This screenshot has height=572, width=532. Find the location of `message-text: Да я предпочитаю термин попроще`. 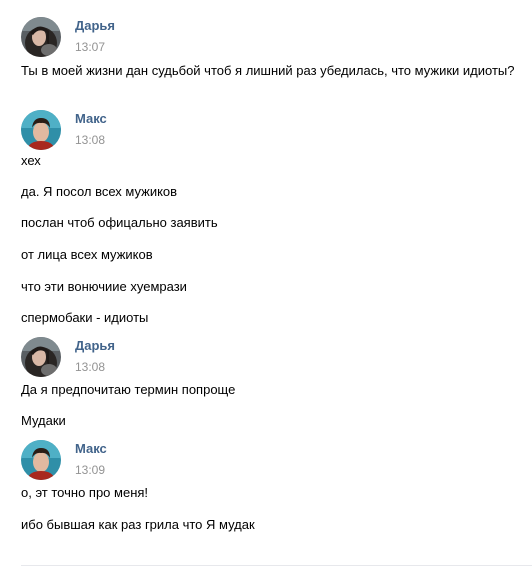

message-text: Да я предпочитаю термин попроще is located at coordinates (128, 389).